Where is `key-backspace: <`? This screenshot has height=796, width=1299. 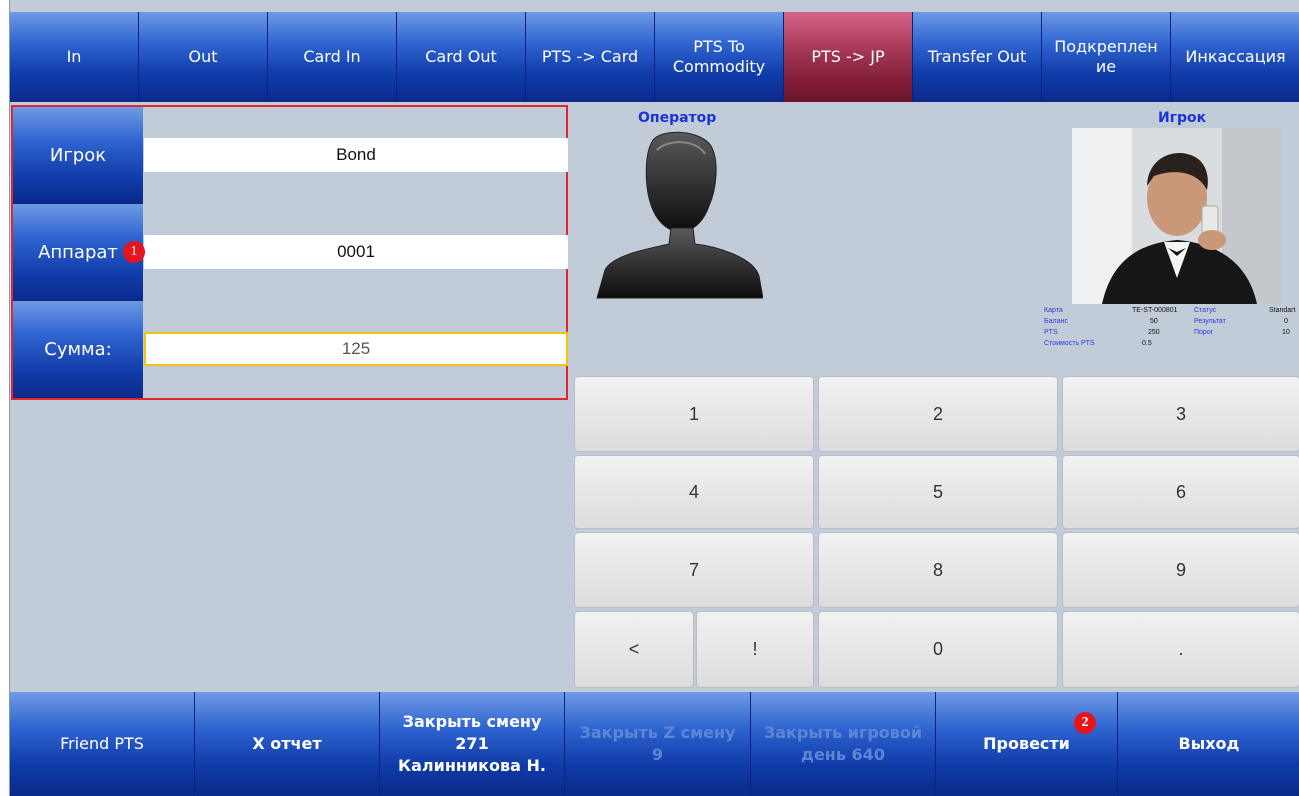
key-backspace: < is located at coordinates (634, 649).